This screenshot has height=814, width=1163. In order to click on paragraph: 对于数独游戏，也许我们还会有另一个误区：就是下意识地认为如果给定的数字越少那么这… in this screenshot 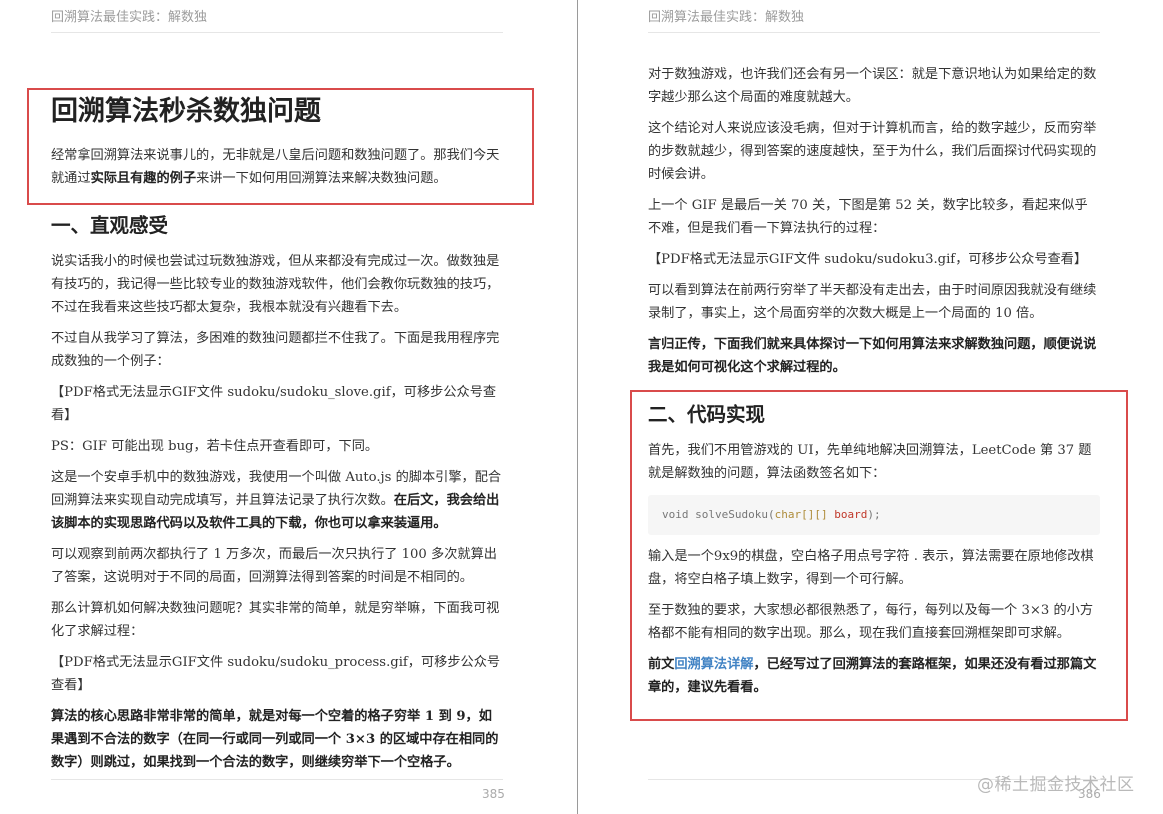, I will do `click(872, 86)`.